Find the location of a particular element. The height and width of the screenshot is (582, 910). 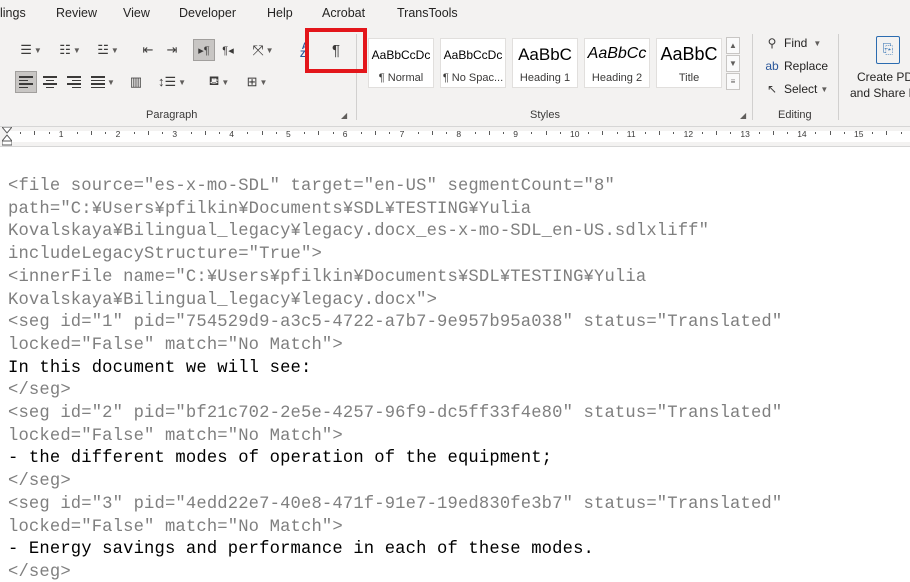

line-spacing-button: ↕☰ ▼ is located at coordinates (172, 82).